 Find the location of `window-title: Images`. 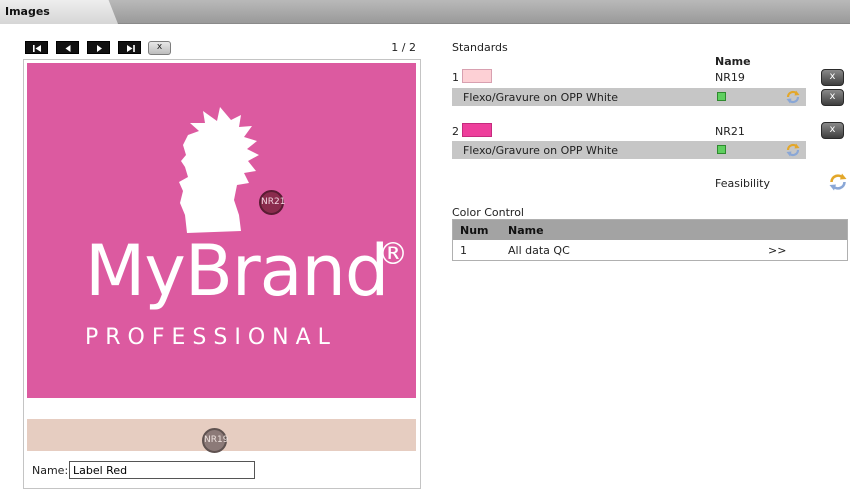

window-title: Images is located at coordinates (59, 12).